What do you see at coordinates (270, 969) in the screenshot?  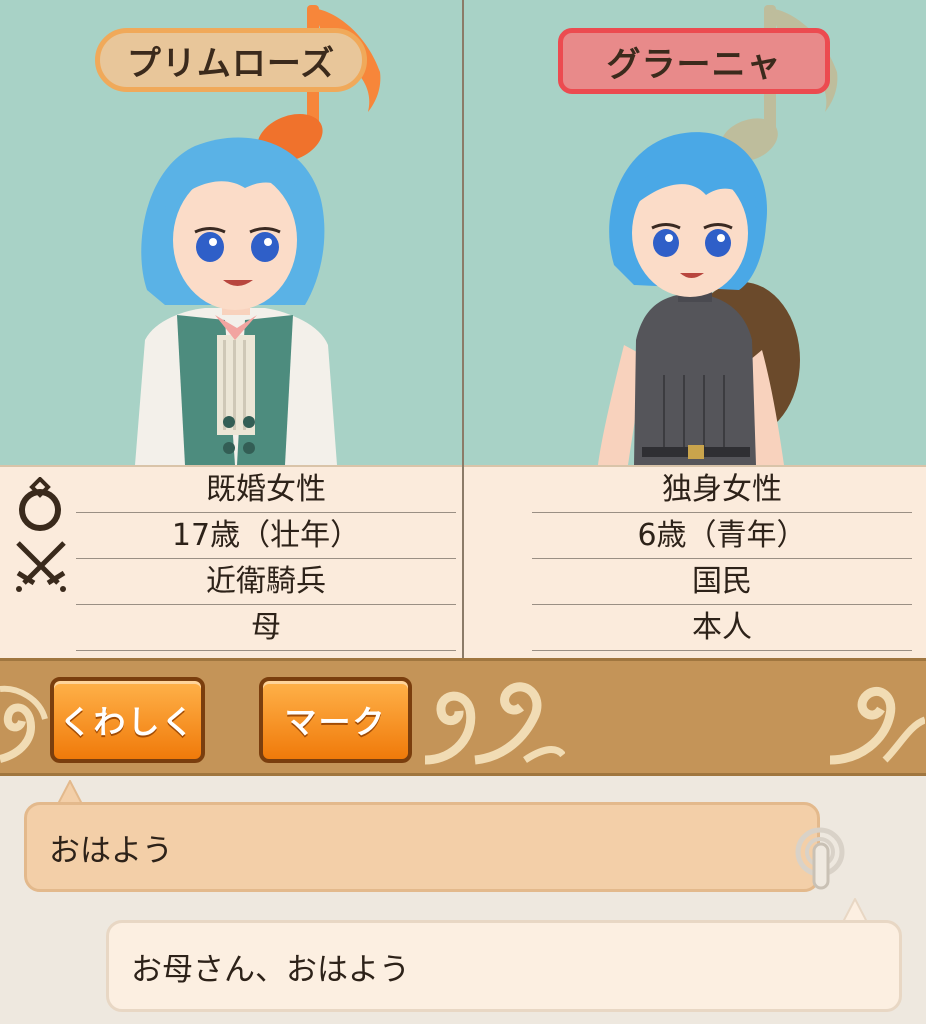 I see `dialogue-line: お母さん、おはよう` at bounding box center [270, 969].